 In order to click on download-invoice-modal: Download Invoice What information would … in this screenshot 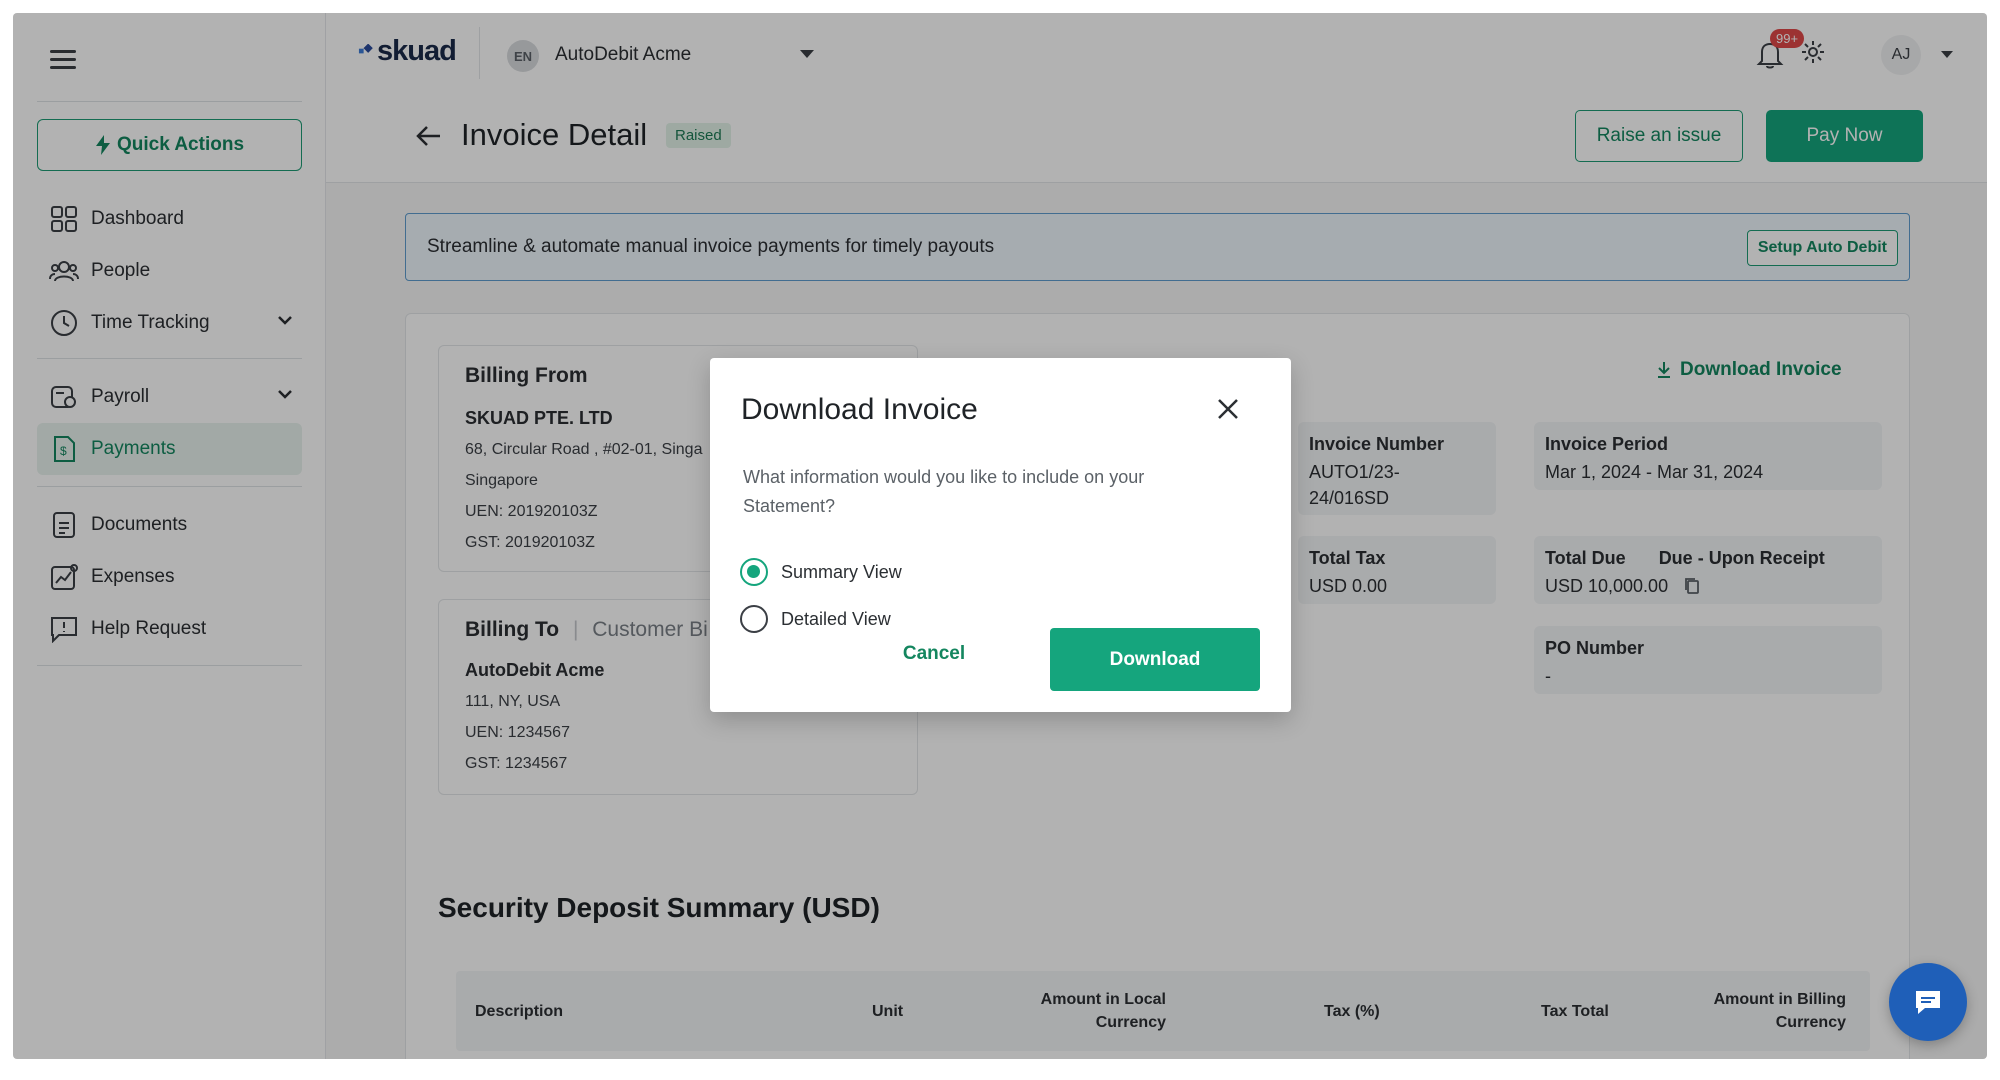, I will do `click(1000, 535)`.